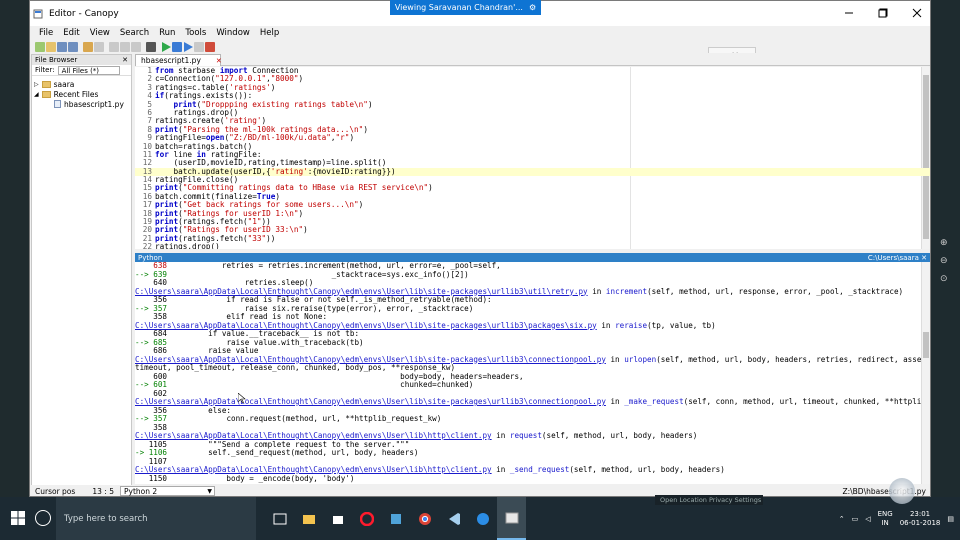 This screenshot has width=960, height=540. Describe the element at coordinates (56, 60) in the screenshot. I see `file-browser-title: File Browser` at that location.